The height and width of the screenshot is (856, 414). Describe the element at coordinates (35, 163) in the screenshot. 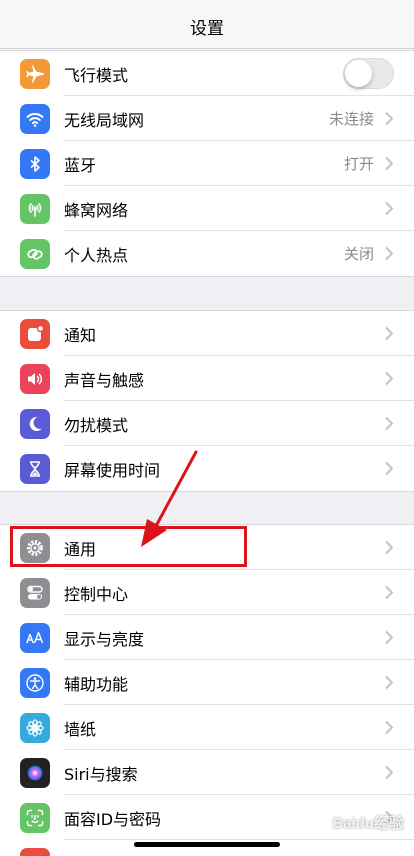

I see `bluetooth-icon` at that location.